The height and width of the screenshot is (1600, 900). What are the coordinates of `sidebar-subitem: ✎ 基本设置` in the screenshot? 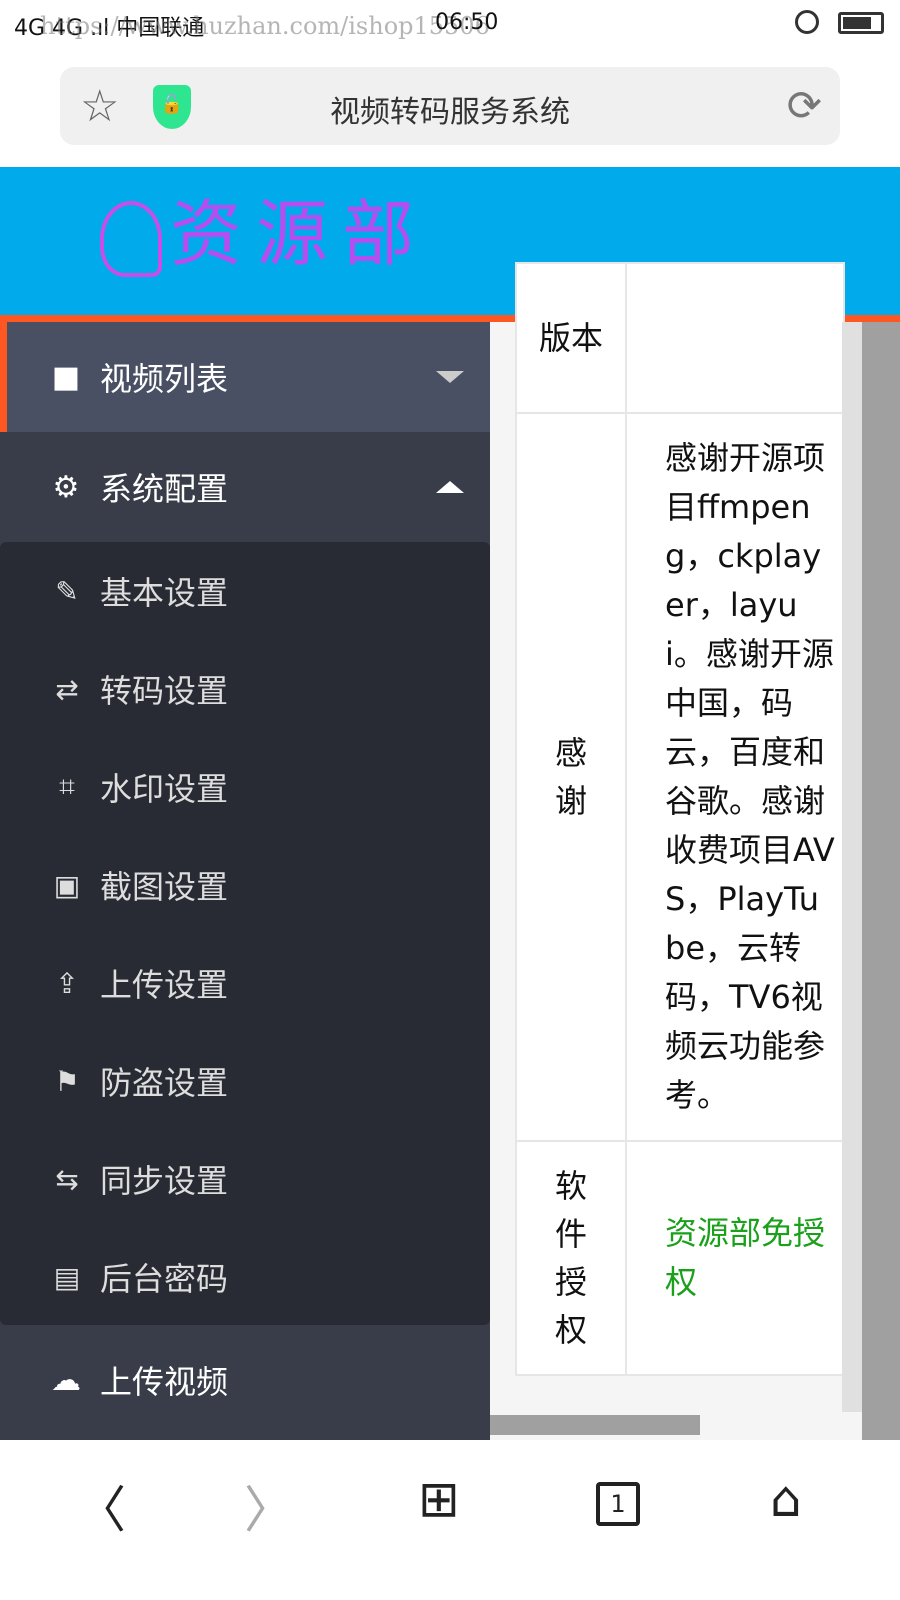 It's located at (245, 591).